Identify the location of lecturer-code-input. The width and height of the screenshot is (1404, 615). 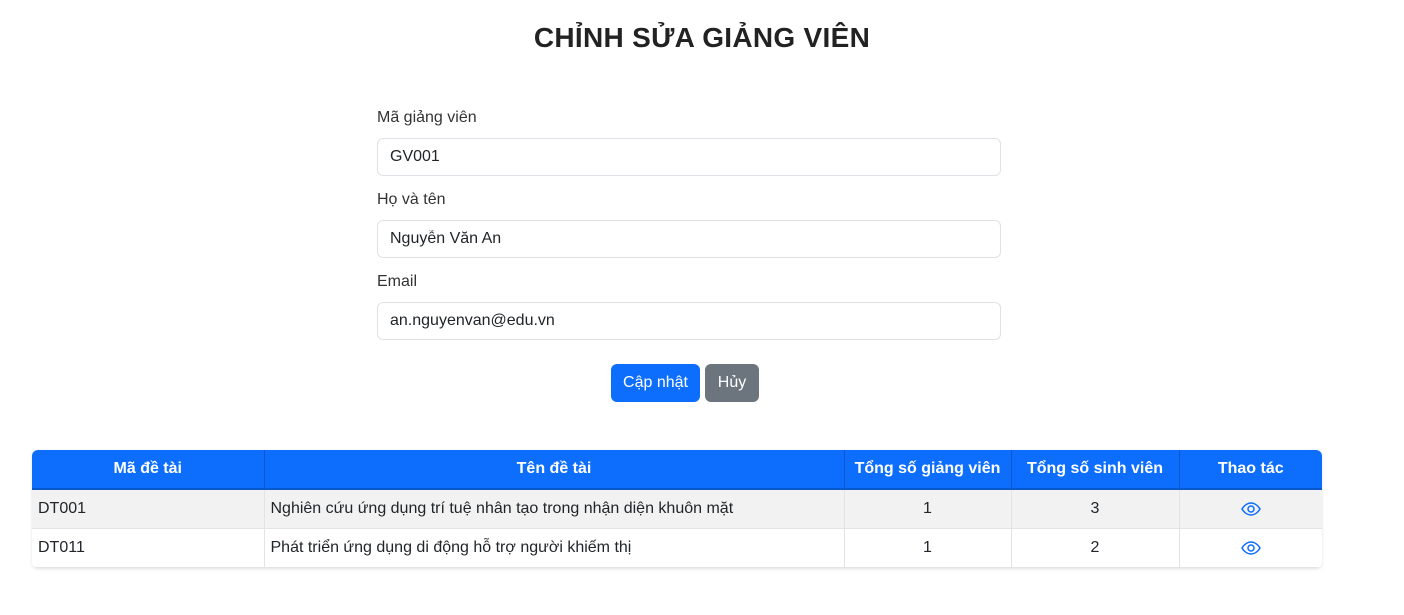
(689, 157).